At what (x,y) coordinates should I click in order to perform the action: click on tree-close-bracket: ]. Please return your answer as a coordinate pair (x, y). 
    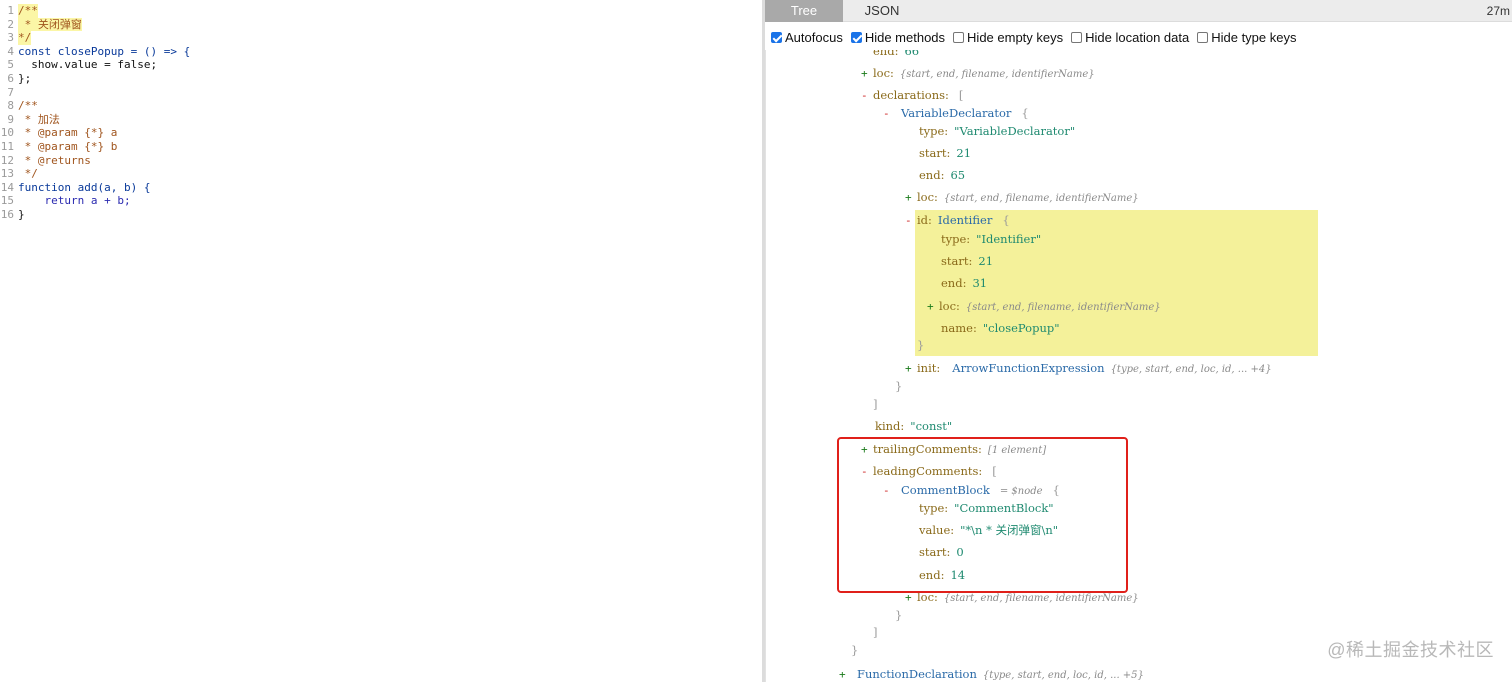
    Looking at the image, I should click on (875, 404).